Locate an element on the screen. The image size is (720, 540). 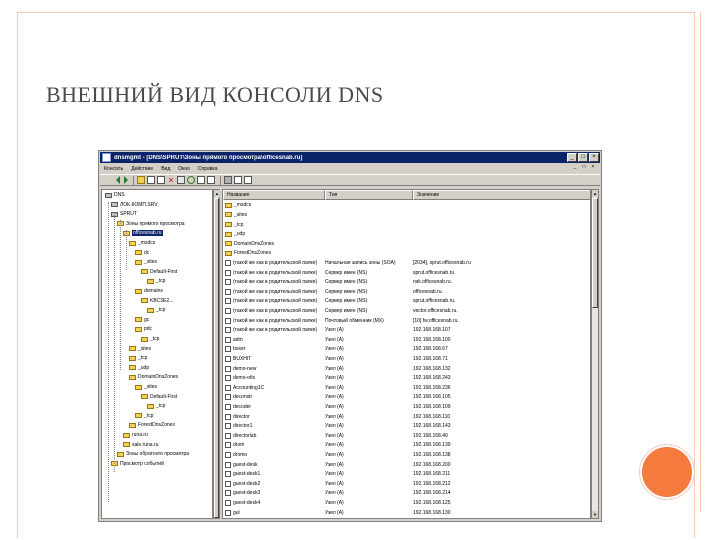
list-scroll-up-icon: ▲ is located at coordinates (595, 193).